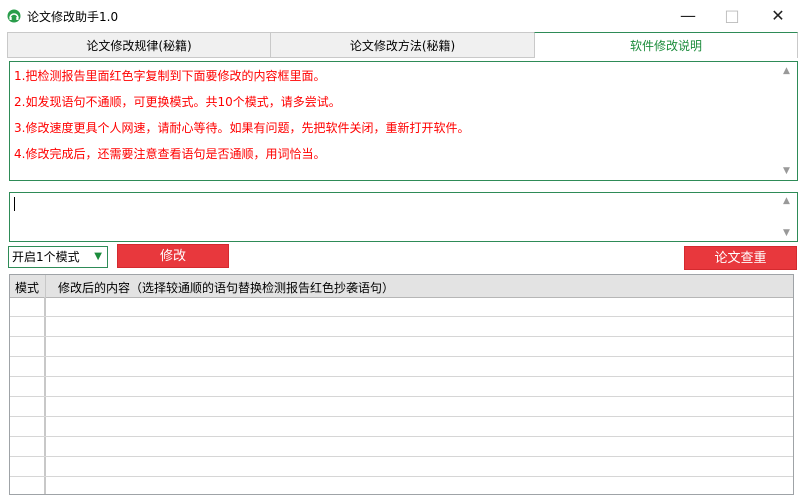 The height and width of the screenshot is (495, 802). What do you see at coordinates (788, 121) in the screenshot?
I see `instructions-scrollbar: ▲ ▼` at bounding box center [788, 121].